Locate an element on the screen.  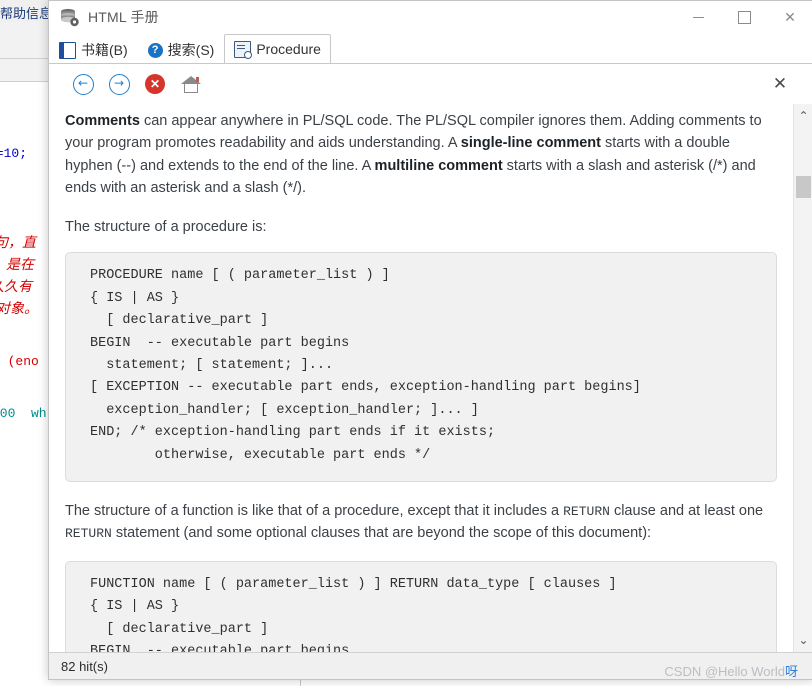
home-button is located at coordinates (191, 84).